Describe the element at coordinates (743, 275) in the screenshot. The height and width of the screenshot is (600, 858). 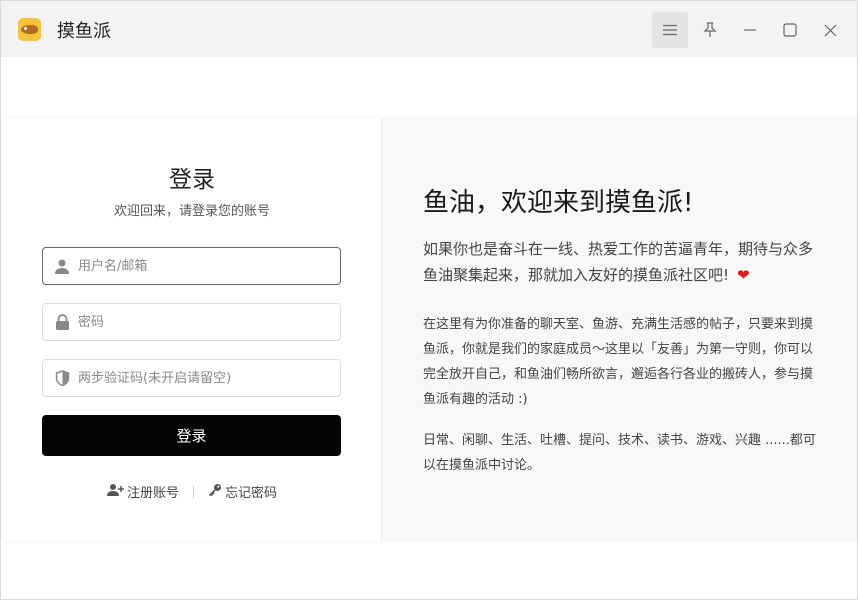
I see `heart-icon: ❤` at that location.